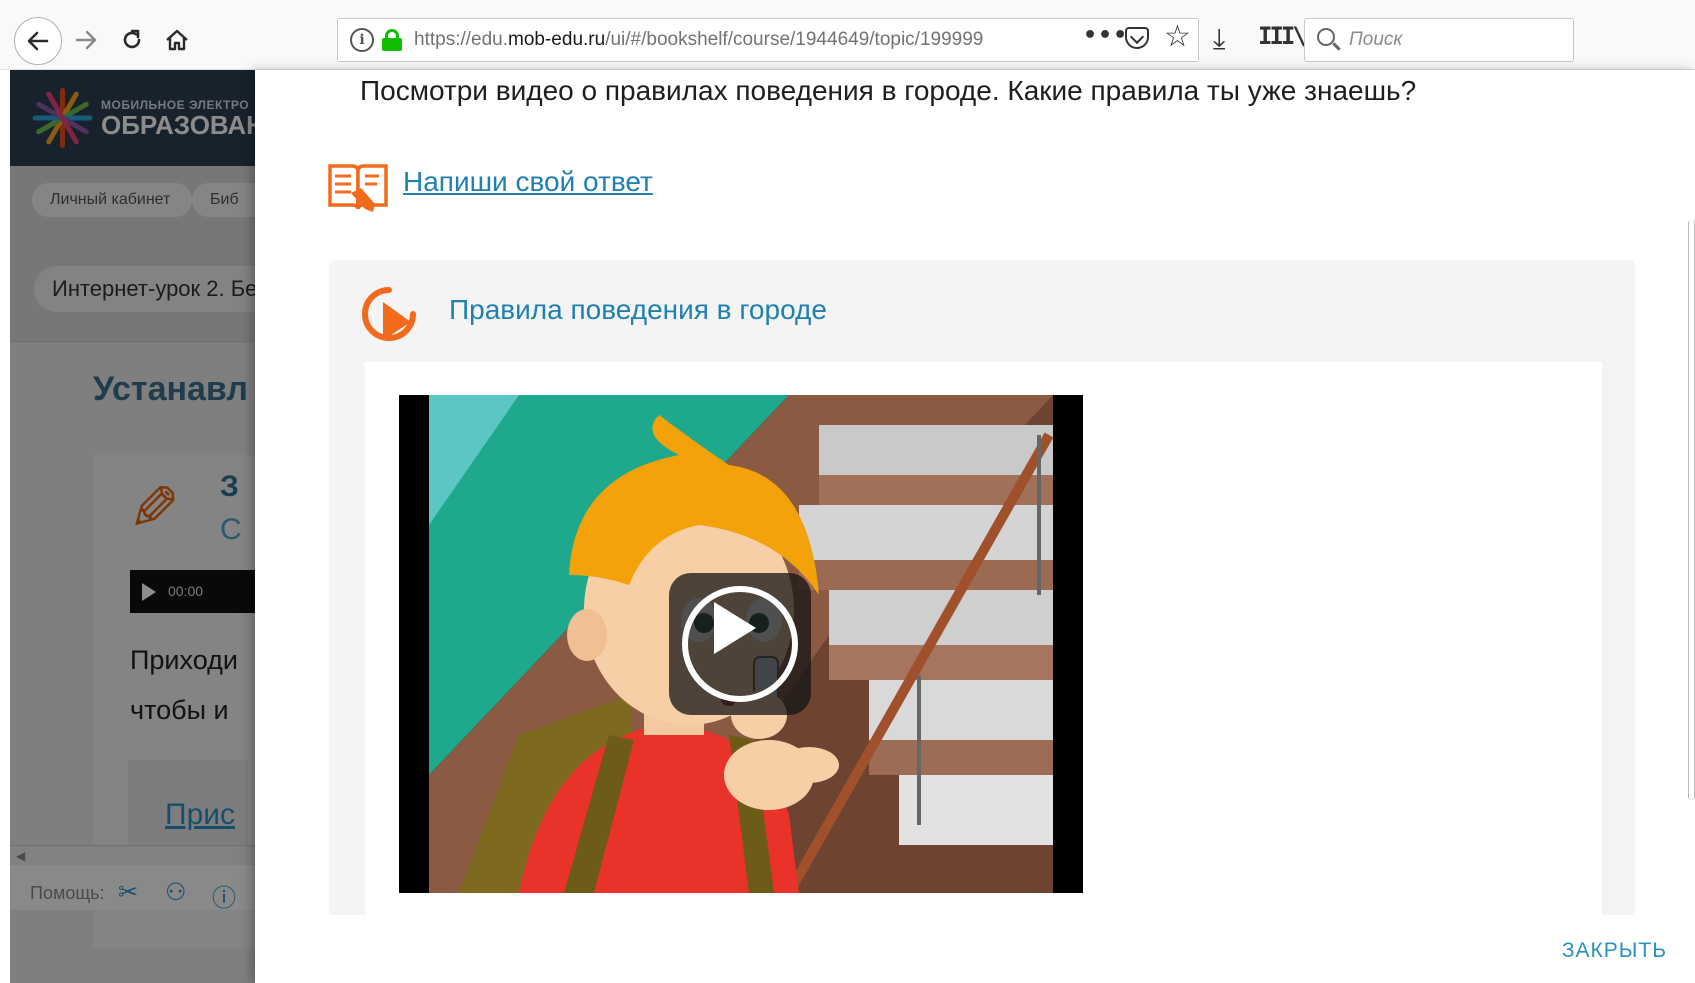 The width and height of the screenshot is (1695, 983). Describe the element at coordinates (1376, 39) in the screenshot. I see `search-placeholder: Поиск` at that location.